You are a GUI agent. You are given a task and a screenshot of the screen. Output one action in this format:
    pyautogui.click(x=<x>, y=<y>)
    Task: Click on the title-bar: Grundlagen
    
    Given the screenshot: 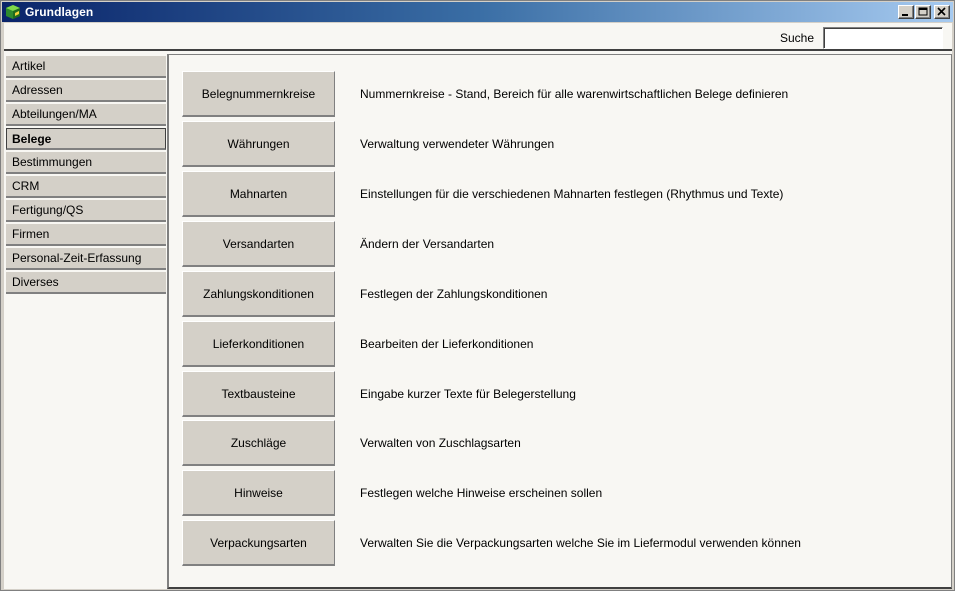 What is the action you would take?
    pyautogui.click(x=477, y=12)
    